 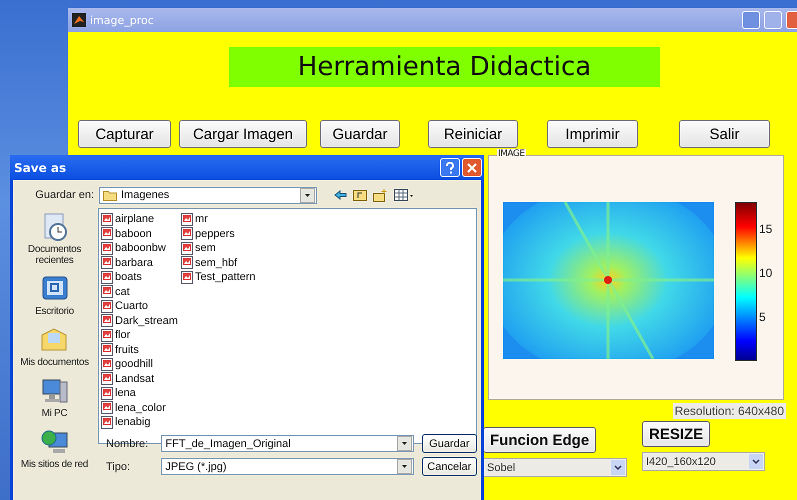 I want to click on panel-label: IMAGE, so click(x=511, y=154).